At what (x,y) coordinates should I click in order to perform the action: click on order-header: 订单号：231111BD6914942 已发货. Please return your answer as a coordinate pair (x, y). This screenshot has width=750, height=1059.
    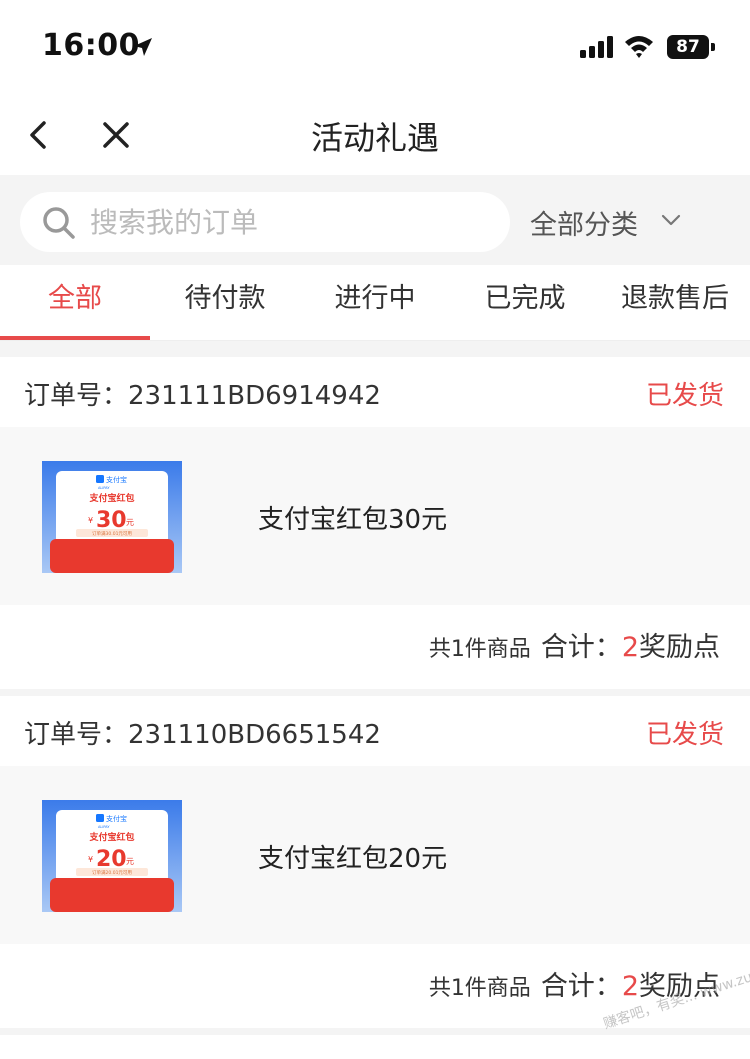
    Looking at the image, I should click on (375, 392).